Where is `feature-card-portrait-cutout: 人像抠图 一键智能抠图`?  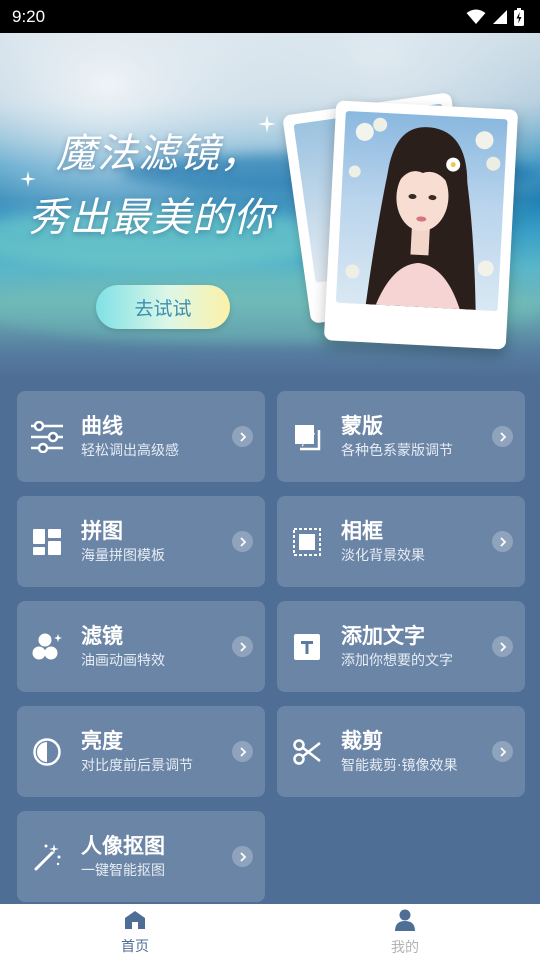 feature-card-portrait-cutout: 人像抠图 一键智能抠图 is located at coordinates (141, 856).